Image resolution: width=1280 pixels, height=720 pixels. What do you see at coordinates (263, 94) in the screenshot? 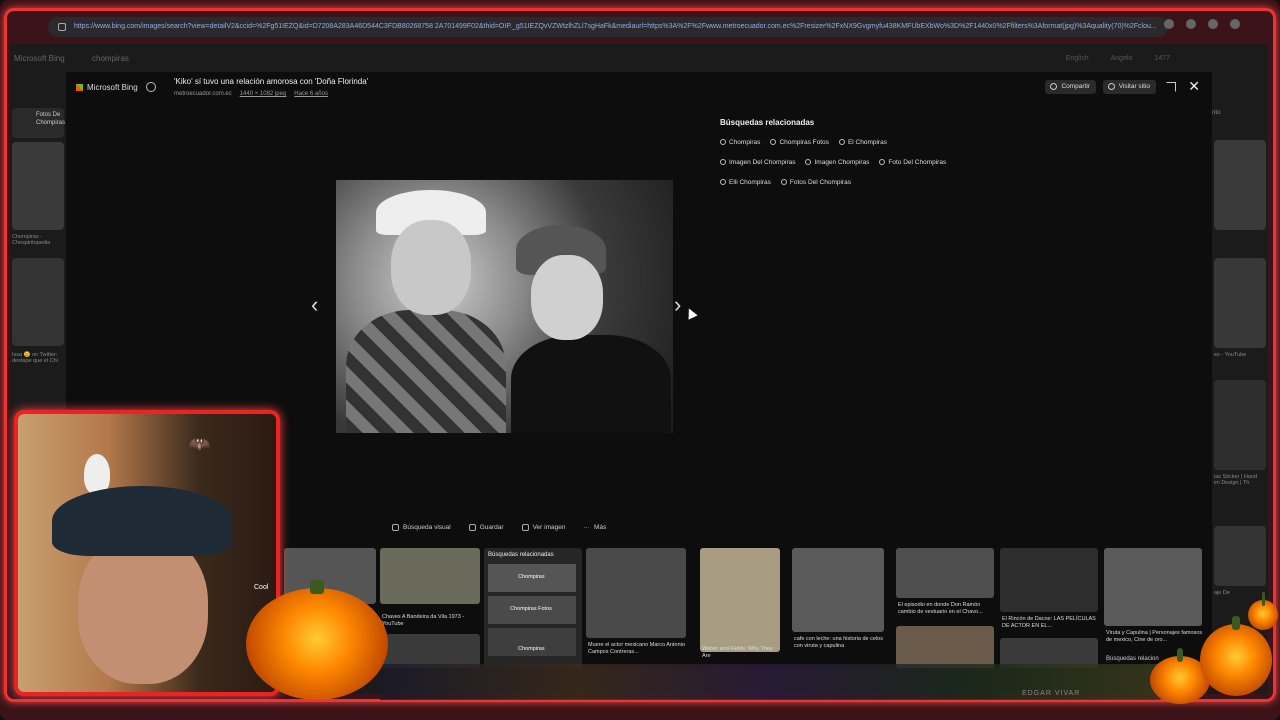
I see `image-dimensions: 1440 × 1082 jpeg` at bounding box center [263, 94].